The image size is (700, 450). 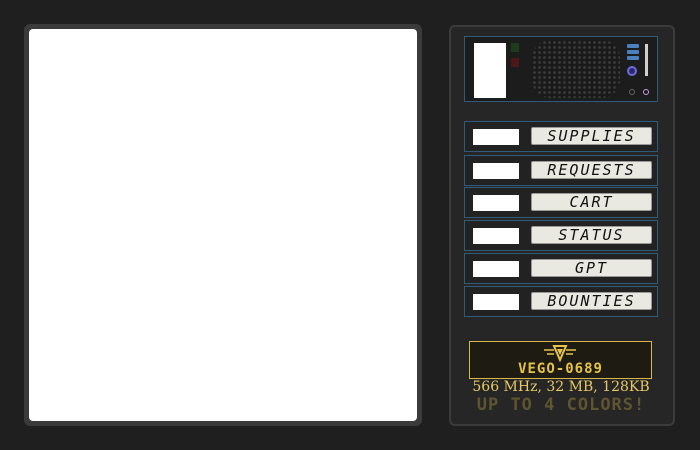 I want to click on status-led-green-icon, so click(x=515, y=47).